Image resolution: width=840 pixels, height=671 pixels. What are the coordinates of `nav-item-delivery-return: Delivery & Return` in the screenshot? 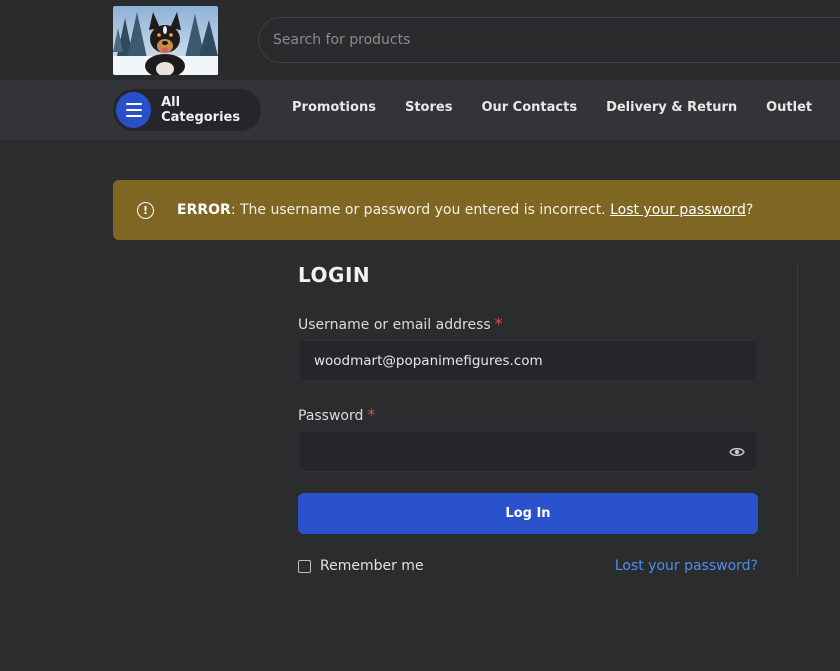 It's located at (671, 110).